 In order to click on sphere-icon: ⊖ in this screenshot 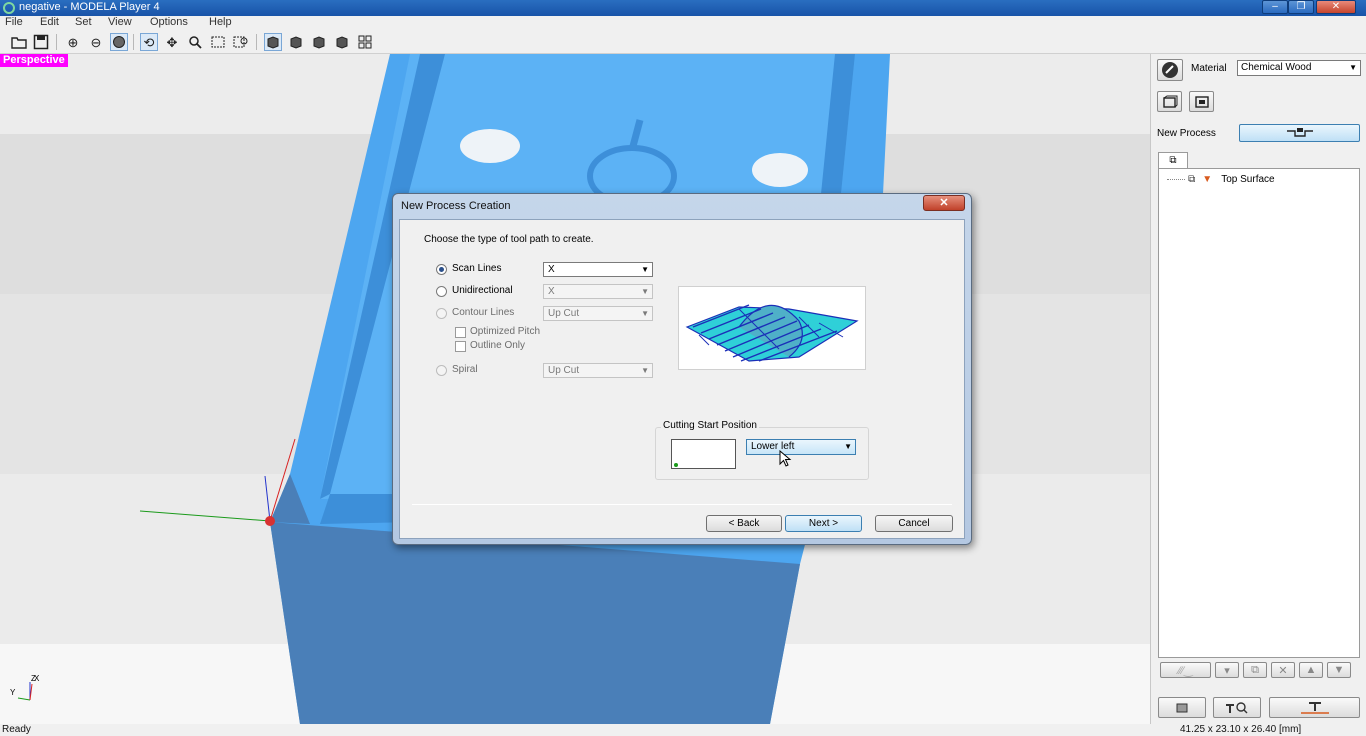, I will do `click(96, 42)`.